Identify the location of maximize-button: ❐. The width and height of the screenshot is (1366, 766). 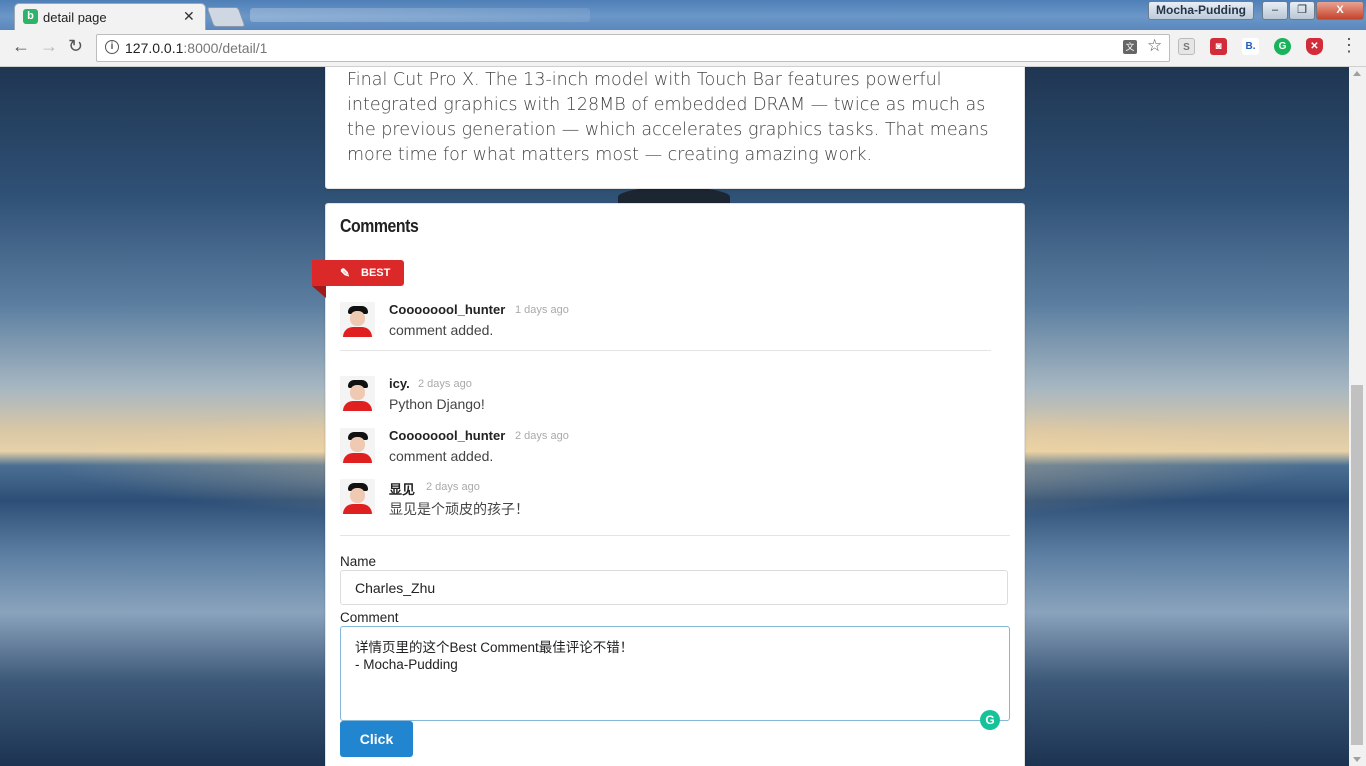
(1302, 10).